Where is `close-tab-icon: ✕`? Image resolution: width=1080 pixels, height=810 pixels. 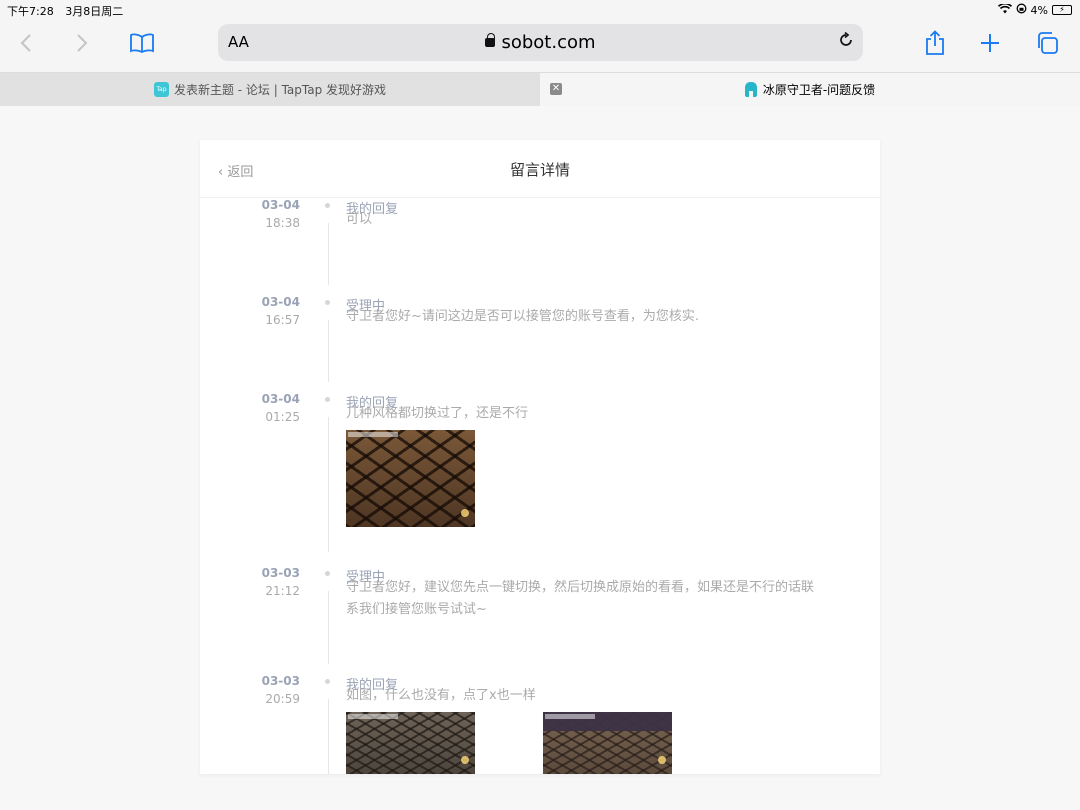
close-tab-icon: ✕ is located at coordinates (556, 89).